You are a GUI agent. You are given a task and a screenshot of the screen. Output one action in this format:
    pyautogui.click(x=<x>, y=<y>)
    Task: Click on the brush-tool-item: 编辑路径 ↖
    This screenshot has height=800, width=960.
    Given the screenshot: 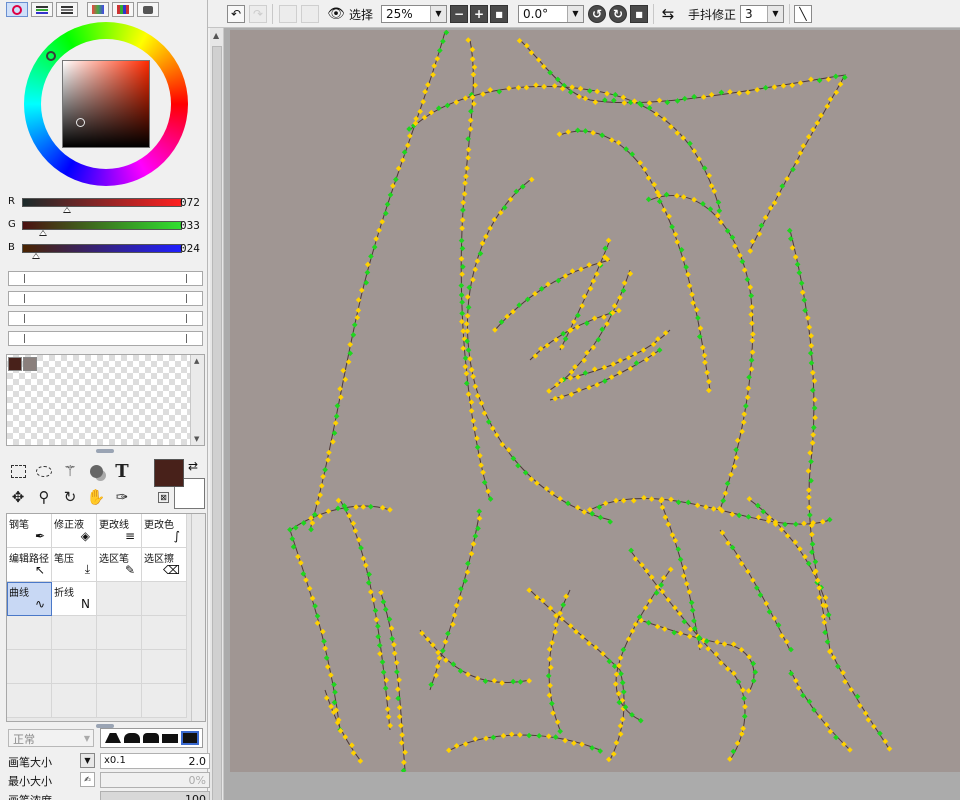 What is the action you would take?
    pyautogui.click(x=29, y=565)
    